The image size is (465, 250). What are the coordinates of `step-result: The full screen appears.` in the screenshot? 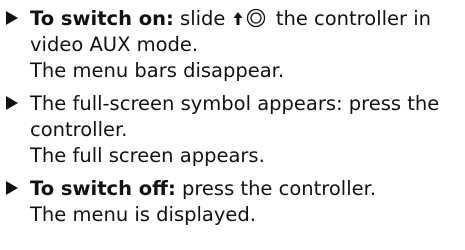 It's located at (147, 155).